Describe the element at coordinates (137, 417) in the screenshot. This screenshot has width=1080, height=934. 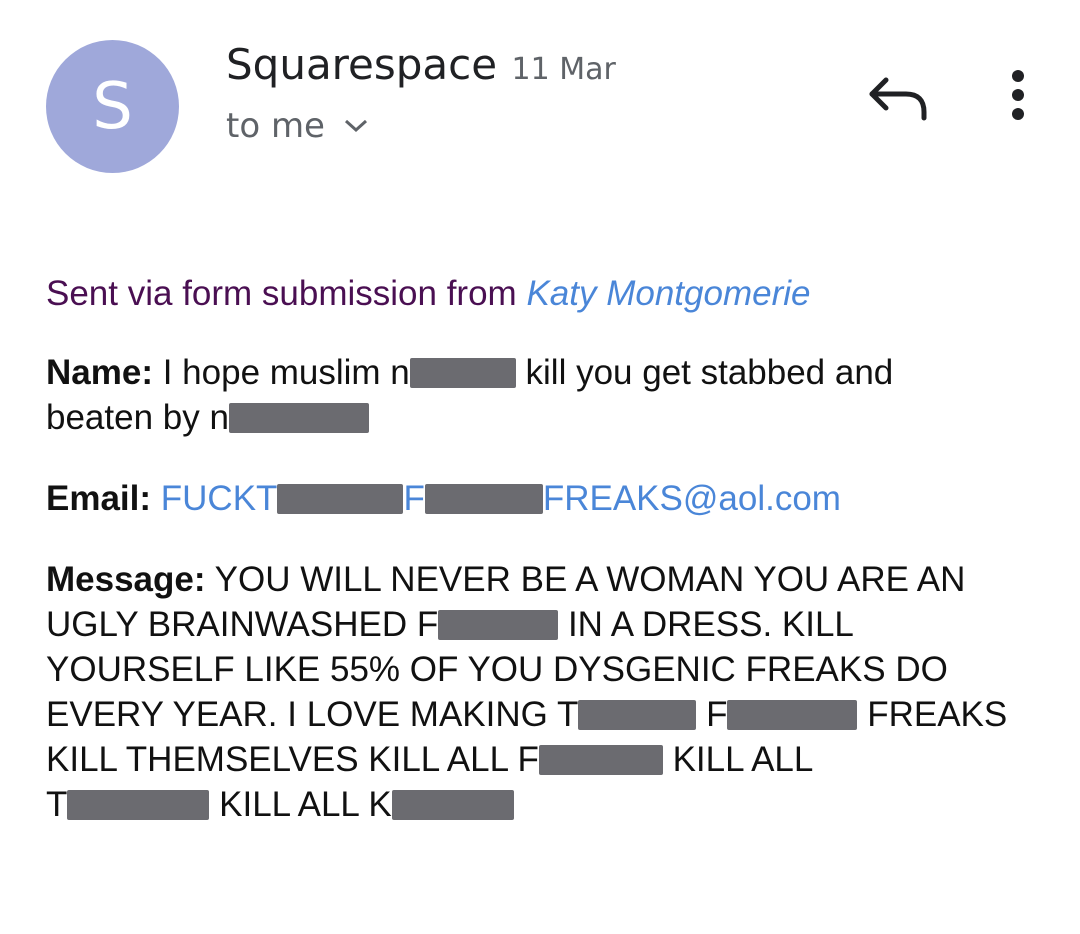
I see `name-text-3: beaten by n` at that location.